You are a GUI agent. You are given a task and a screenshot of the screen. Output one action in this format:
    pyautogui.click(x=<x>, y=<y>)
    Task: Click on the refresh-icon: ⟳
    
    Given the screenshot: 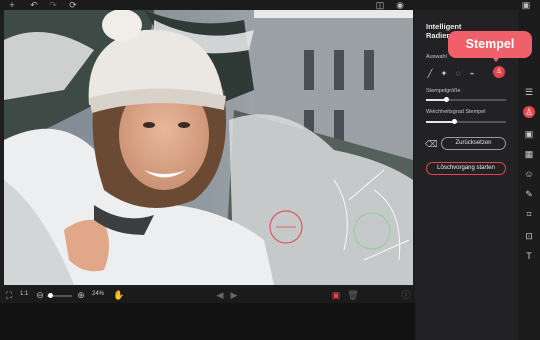 What is the action you would take?
    pyautogui.click(x=73, y=5)
    